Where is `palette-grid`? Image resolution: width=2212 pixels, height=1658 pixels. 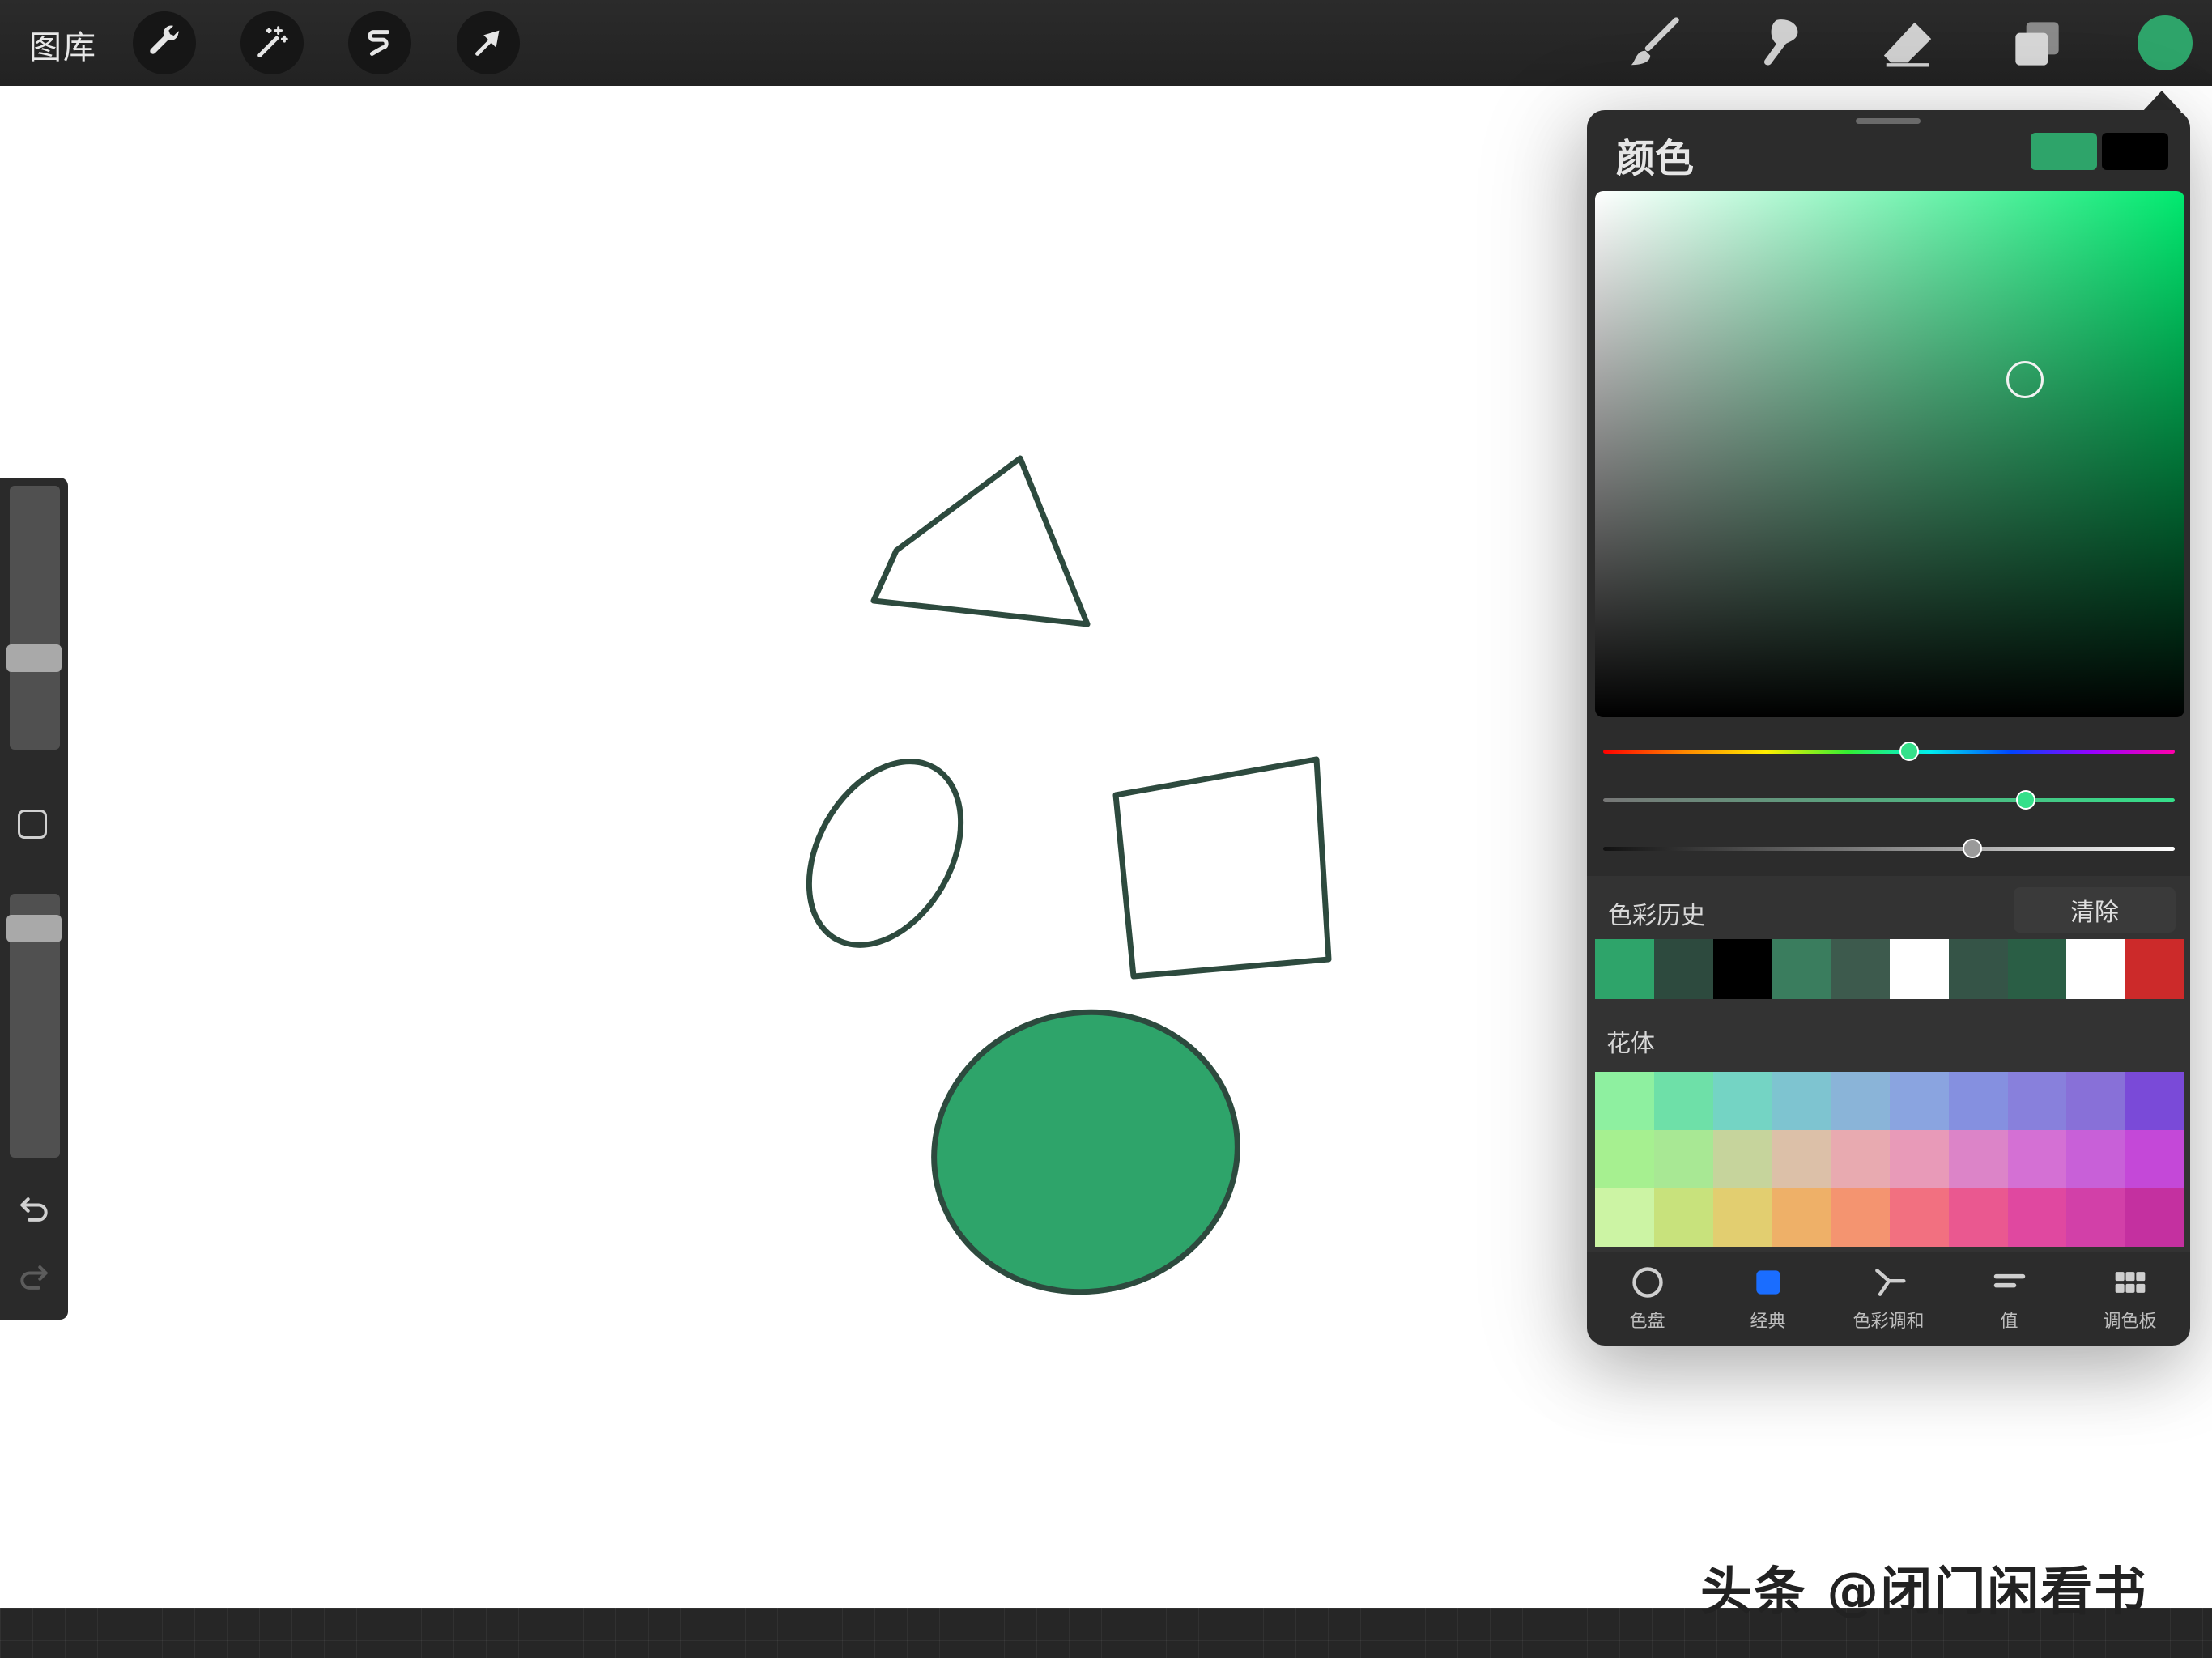 palette-grid is located at coordinates (1890, 1159).